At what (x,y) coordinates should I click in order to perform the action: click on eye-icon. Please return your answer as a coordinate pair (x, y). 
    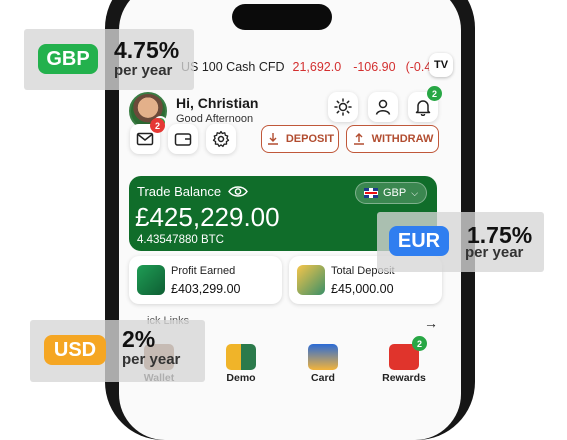
    Looking at the image, I should click on (238, 191).